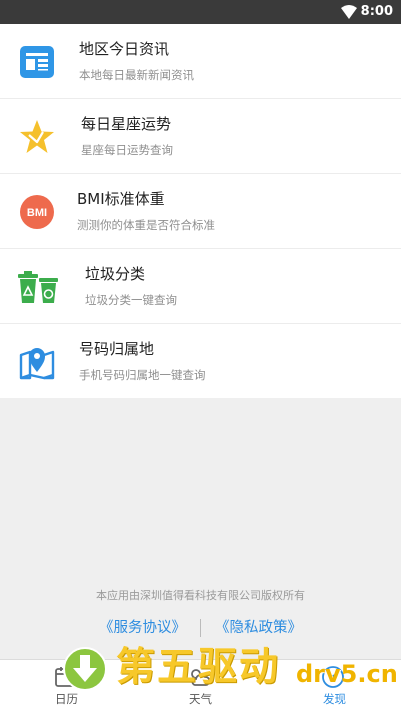 This screenshot has width=401, height=710. Describe the element at coordinates (200, 361) in the screenshot. I see `list-item-phone-location: 号码归属地 手机号码归属地一键查询` at that location.